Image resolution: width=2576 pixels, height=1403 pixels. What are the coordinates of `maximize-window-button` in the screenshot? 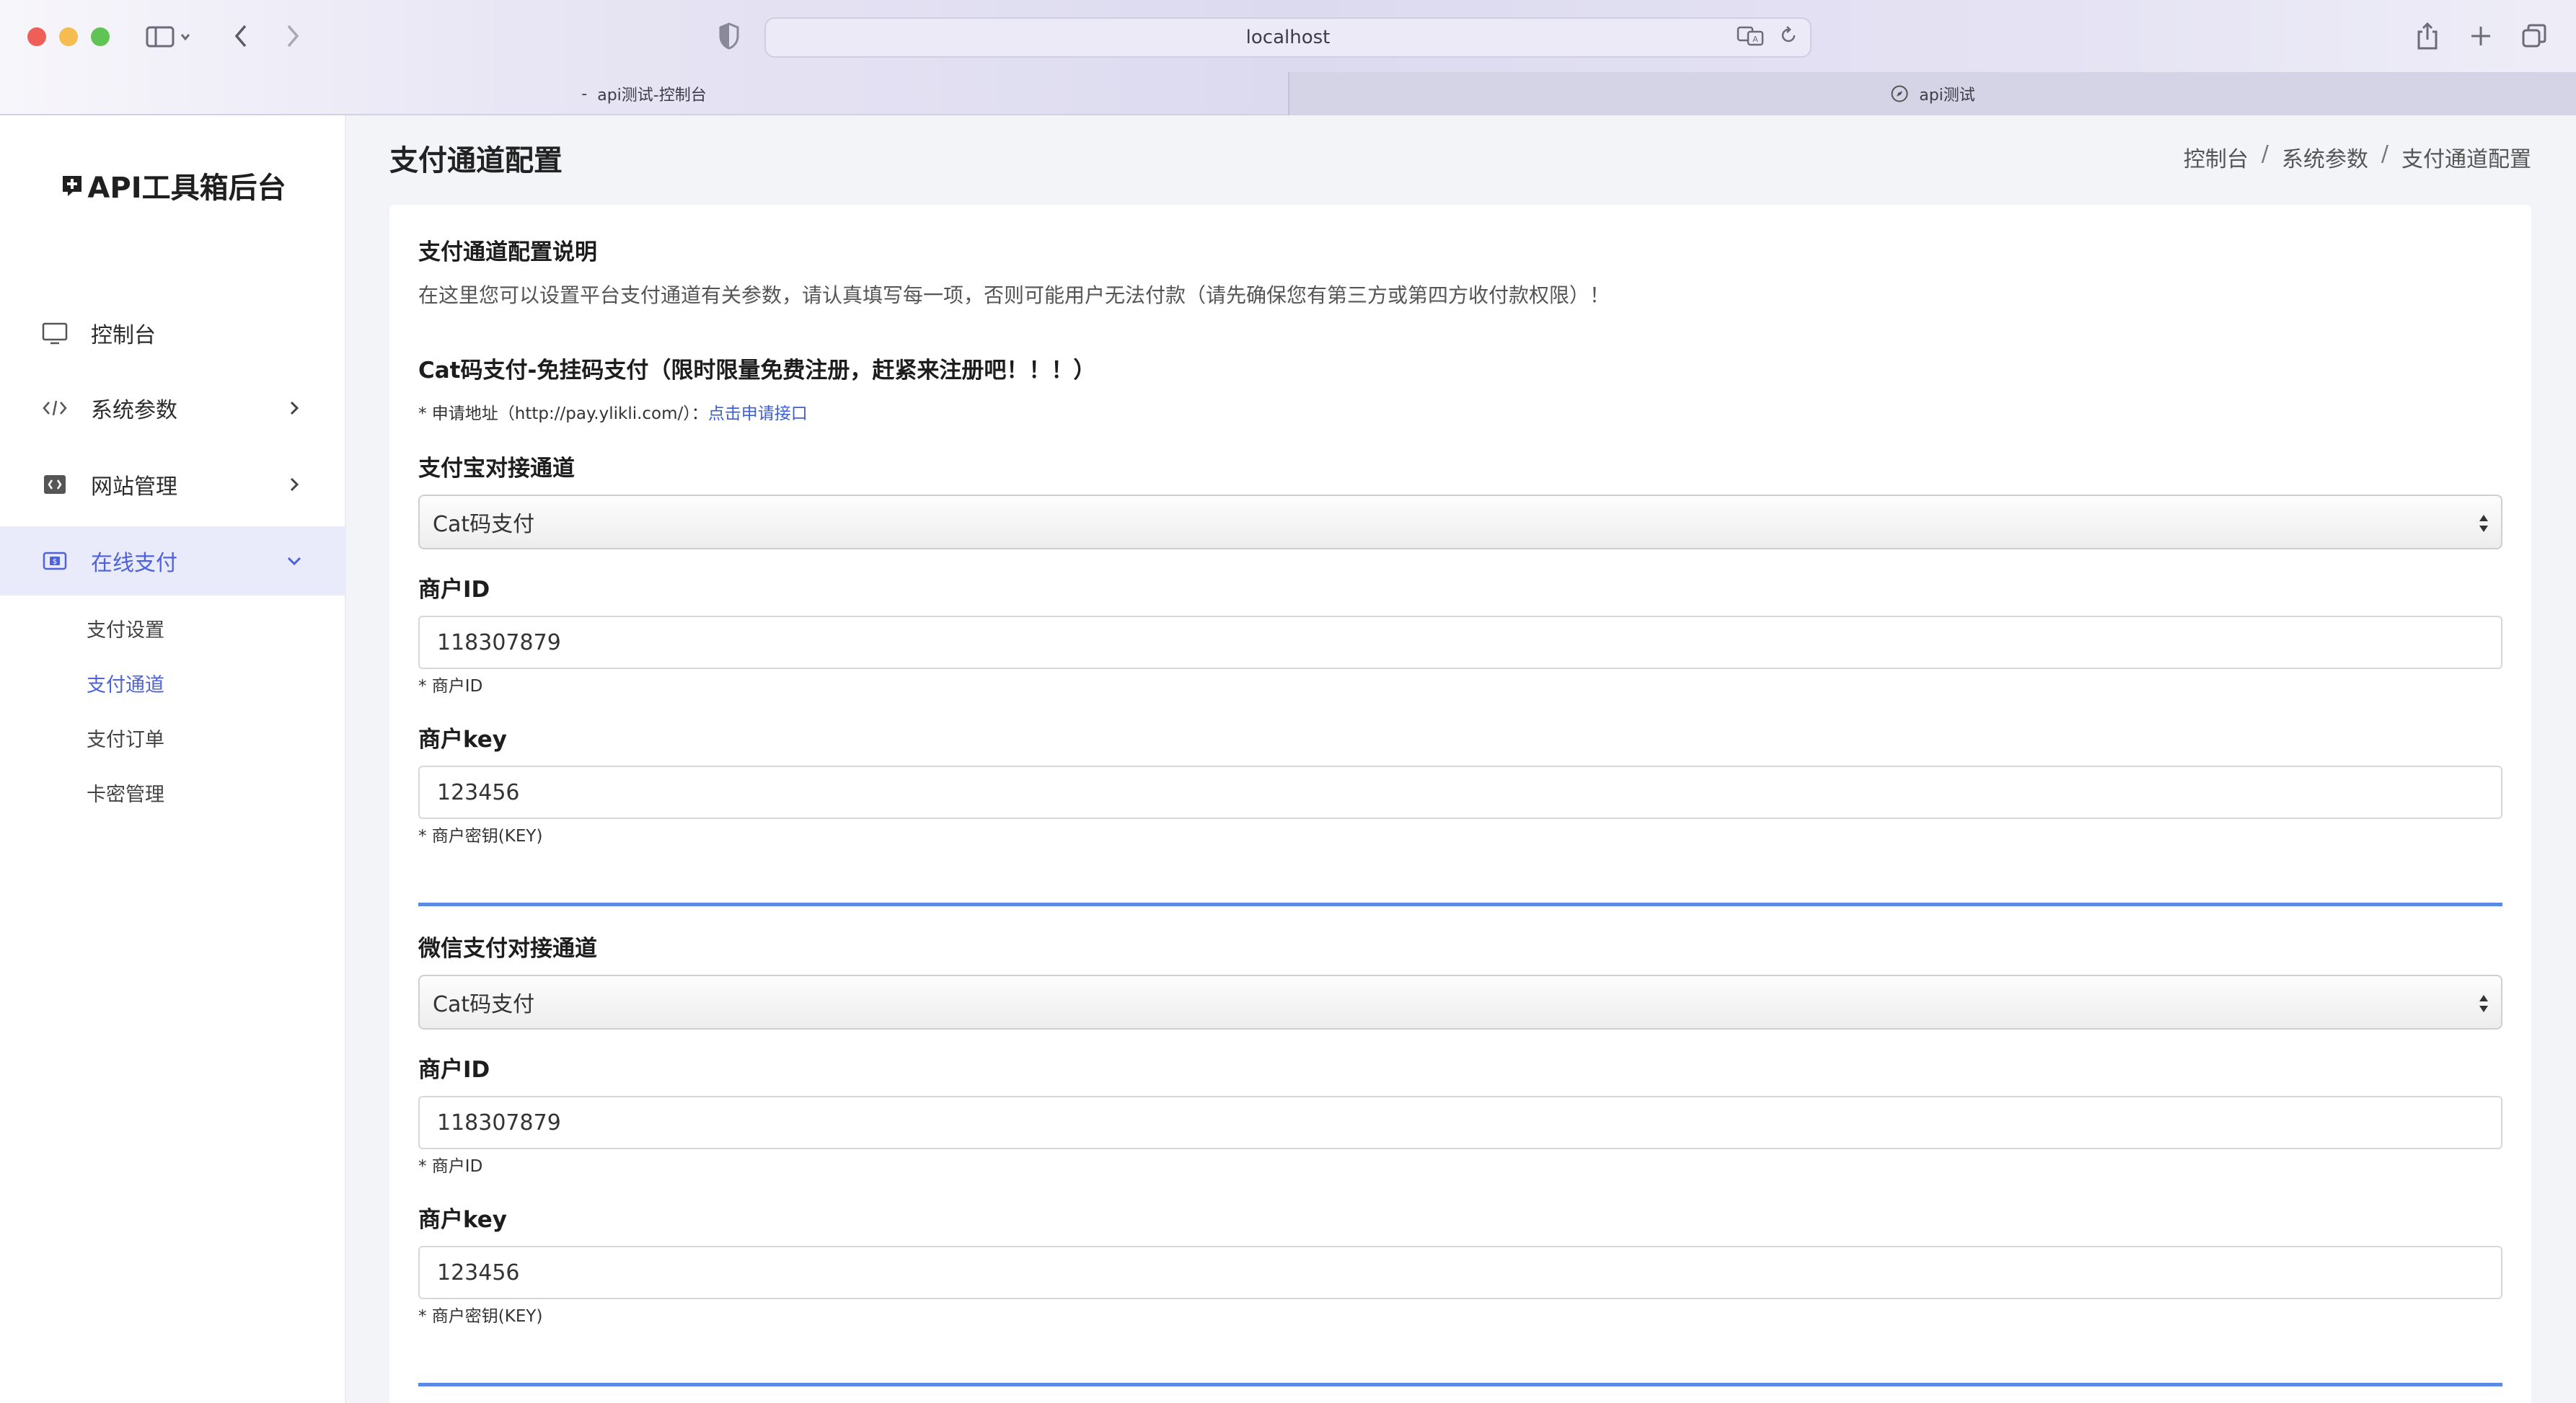 It's located at (100, 36).